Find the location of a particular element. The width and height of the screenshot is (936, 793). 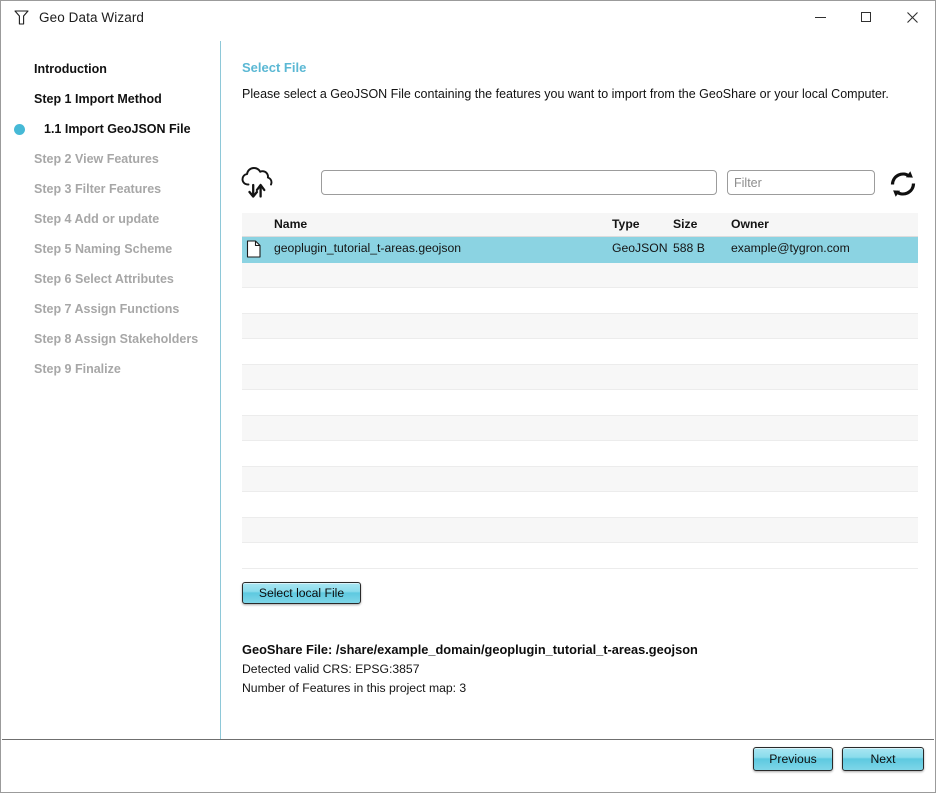

sidebar-item-step-1: Step 1 Import Method is located at coordinates (111, 99).